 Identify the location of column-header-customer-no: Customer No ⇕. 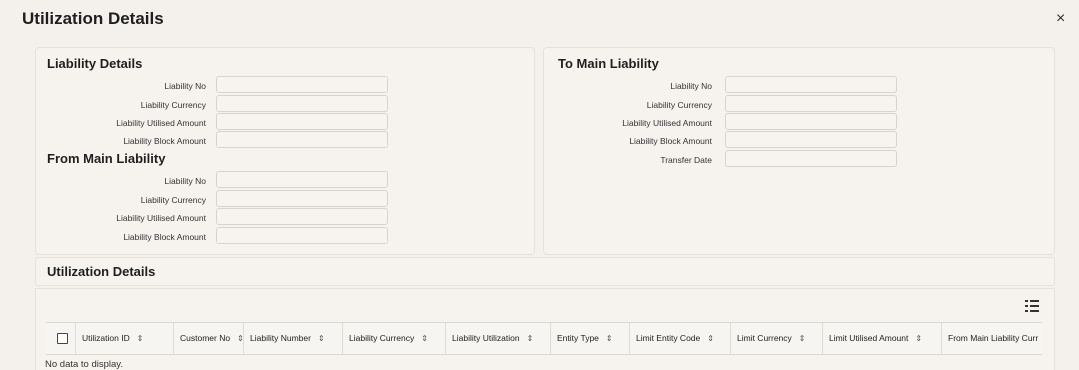
(209, 338).